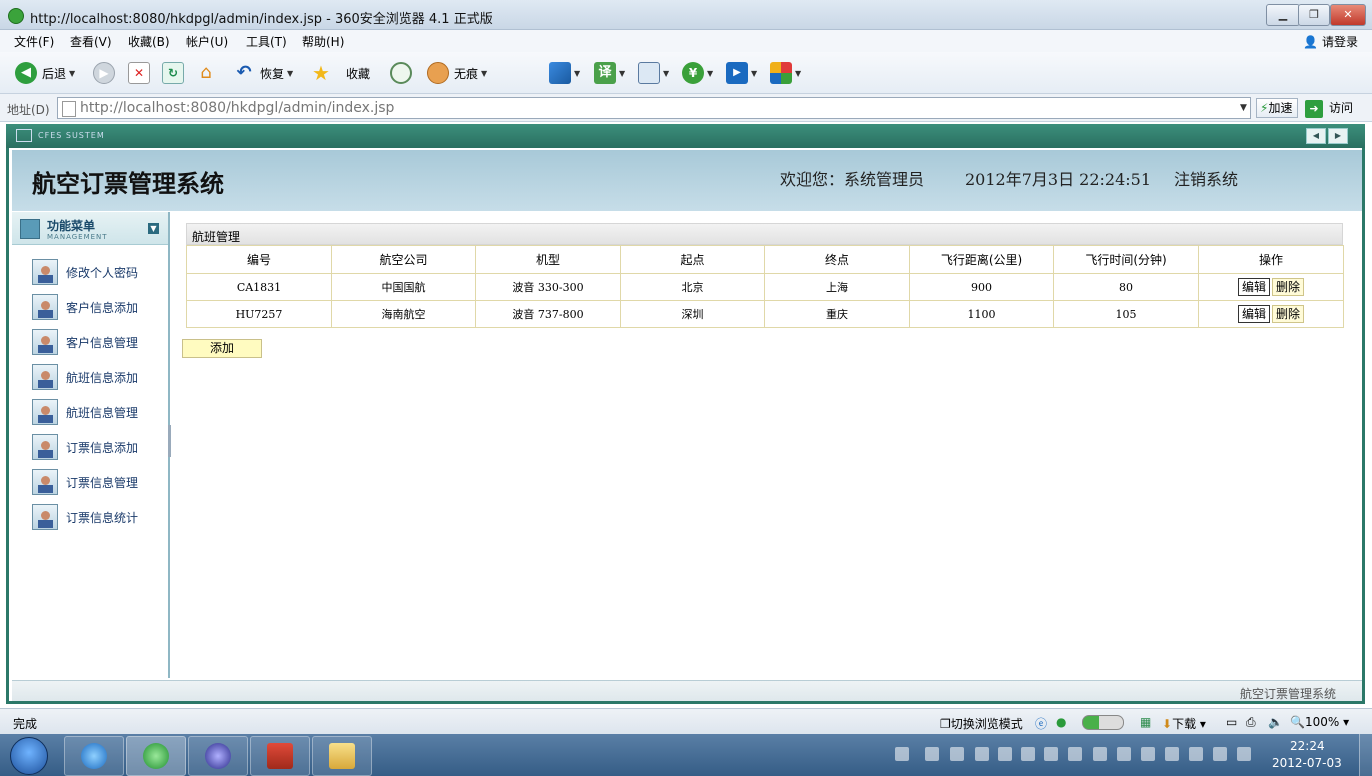 The height and width of the screenshot is (776, 1372). I want to click on speed-up-button: ⚡加速, so click(1277, 108).